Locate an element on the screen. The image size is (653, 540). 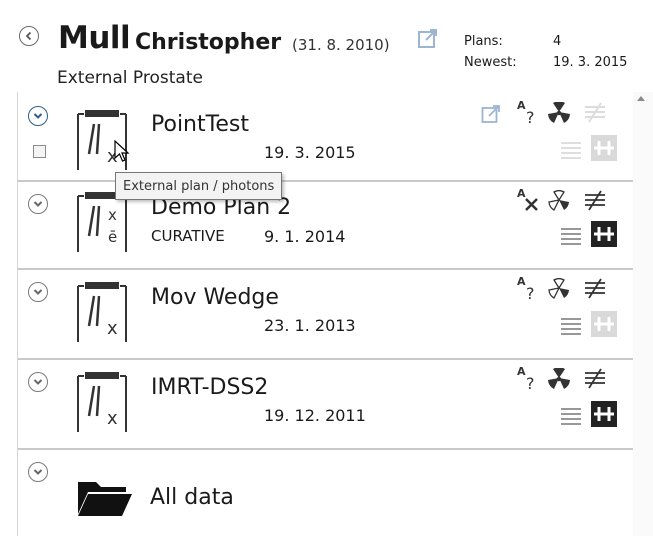
newest-label: Newest: is located at coordinates (490, 62).